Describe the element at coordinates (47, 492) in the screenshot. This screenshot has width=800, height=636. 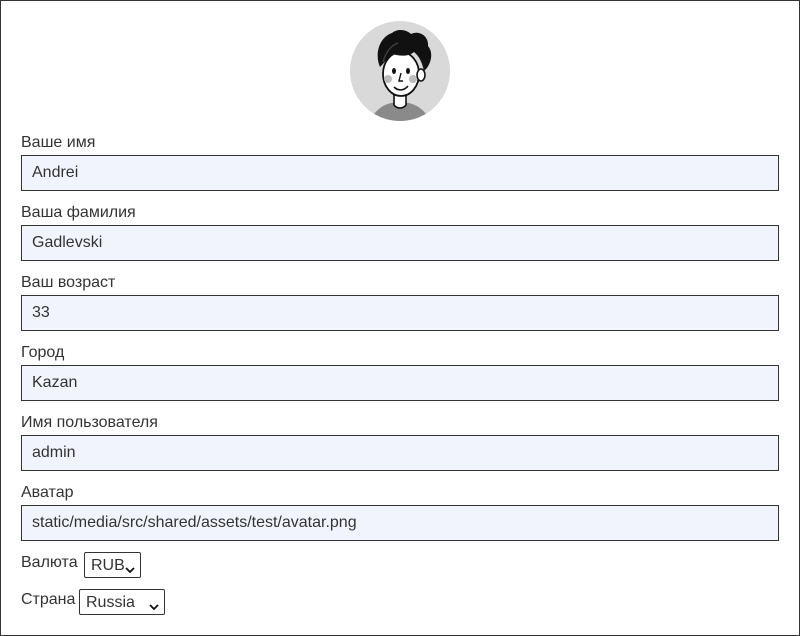
I see `avatar-url-label: Аватар` at that location.